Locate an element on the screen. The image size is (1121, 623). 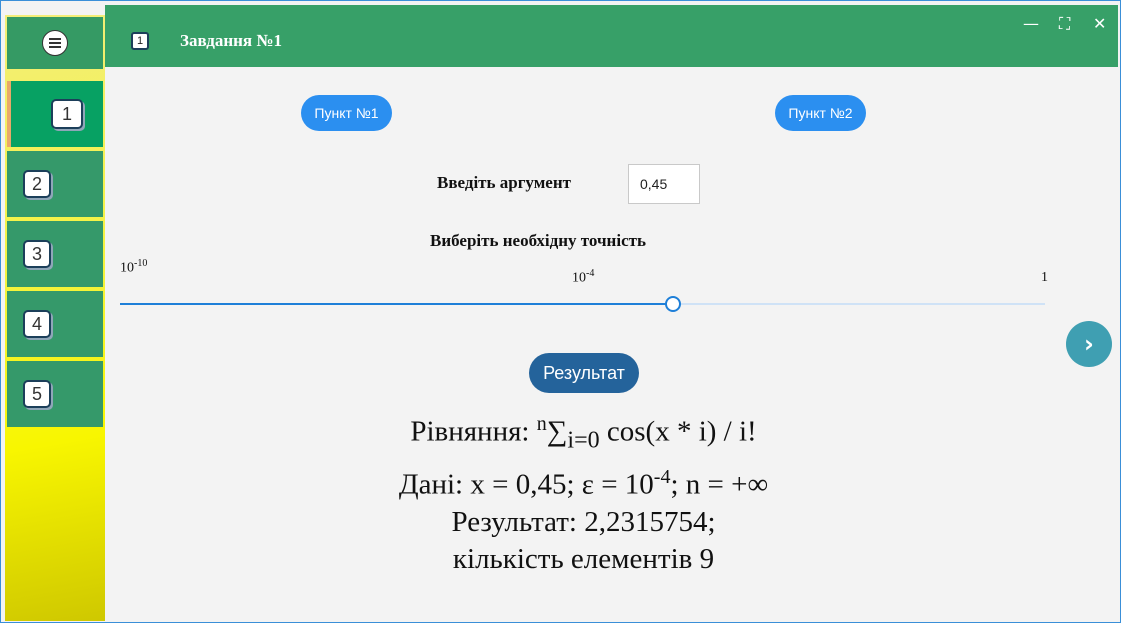
slider-mid-label: 10-4 is located at coordinates (583, 277).